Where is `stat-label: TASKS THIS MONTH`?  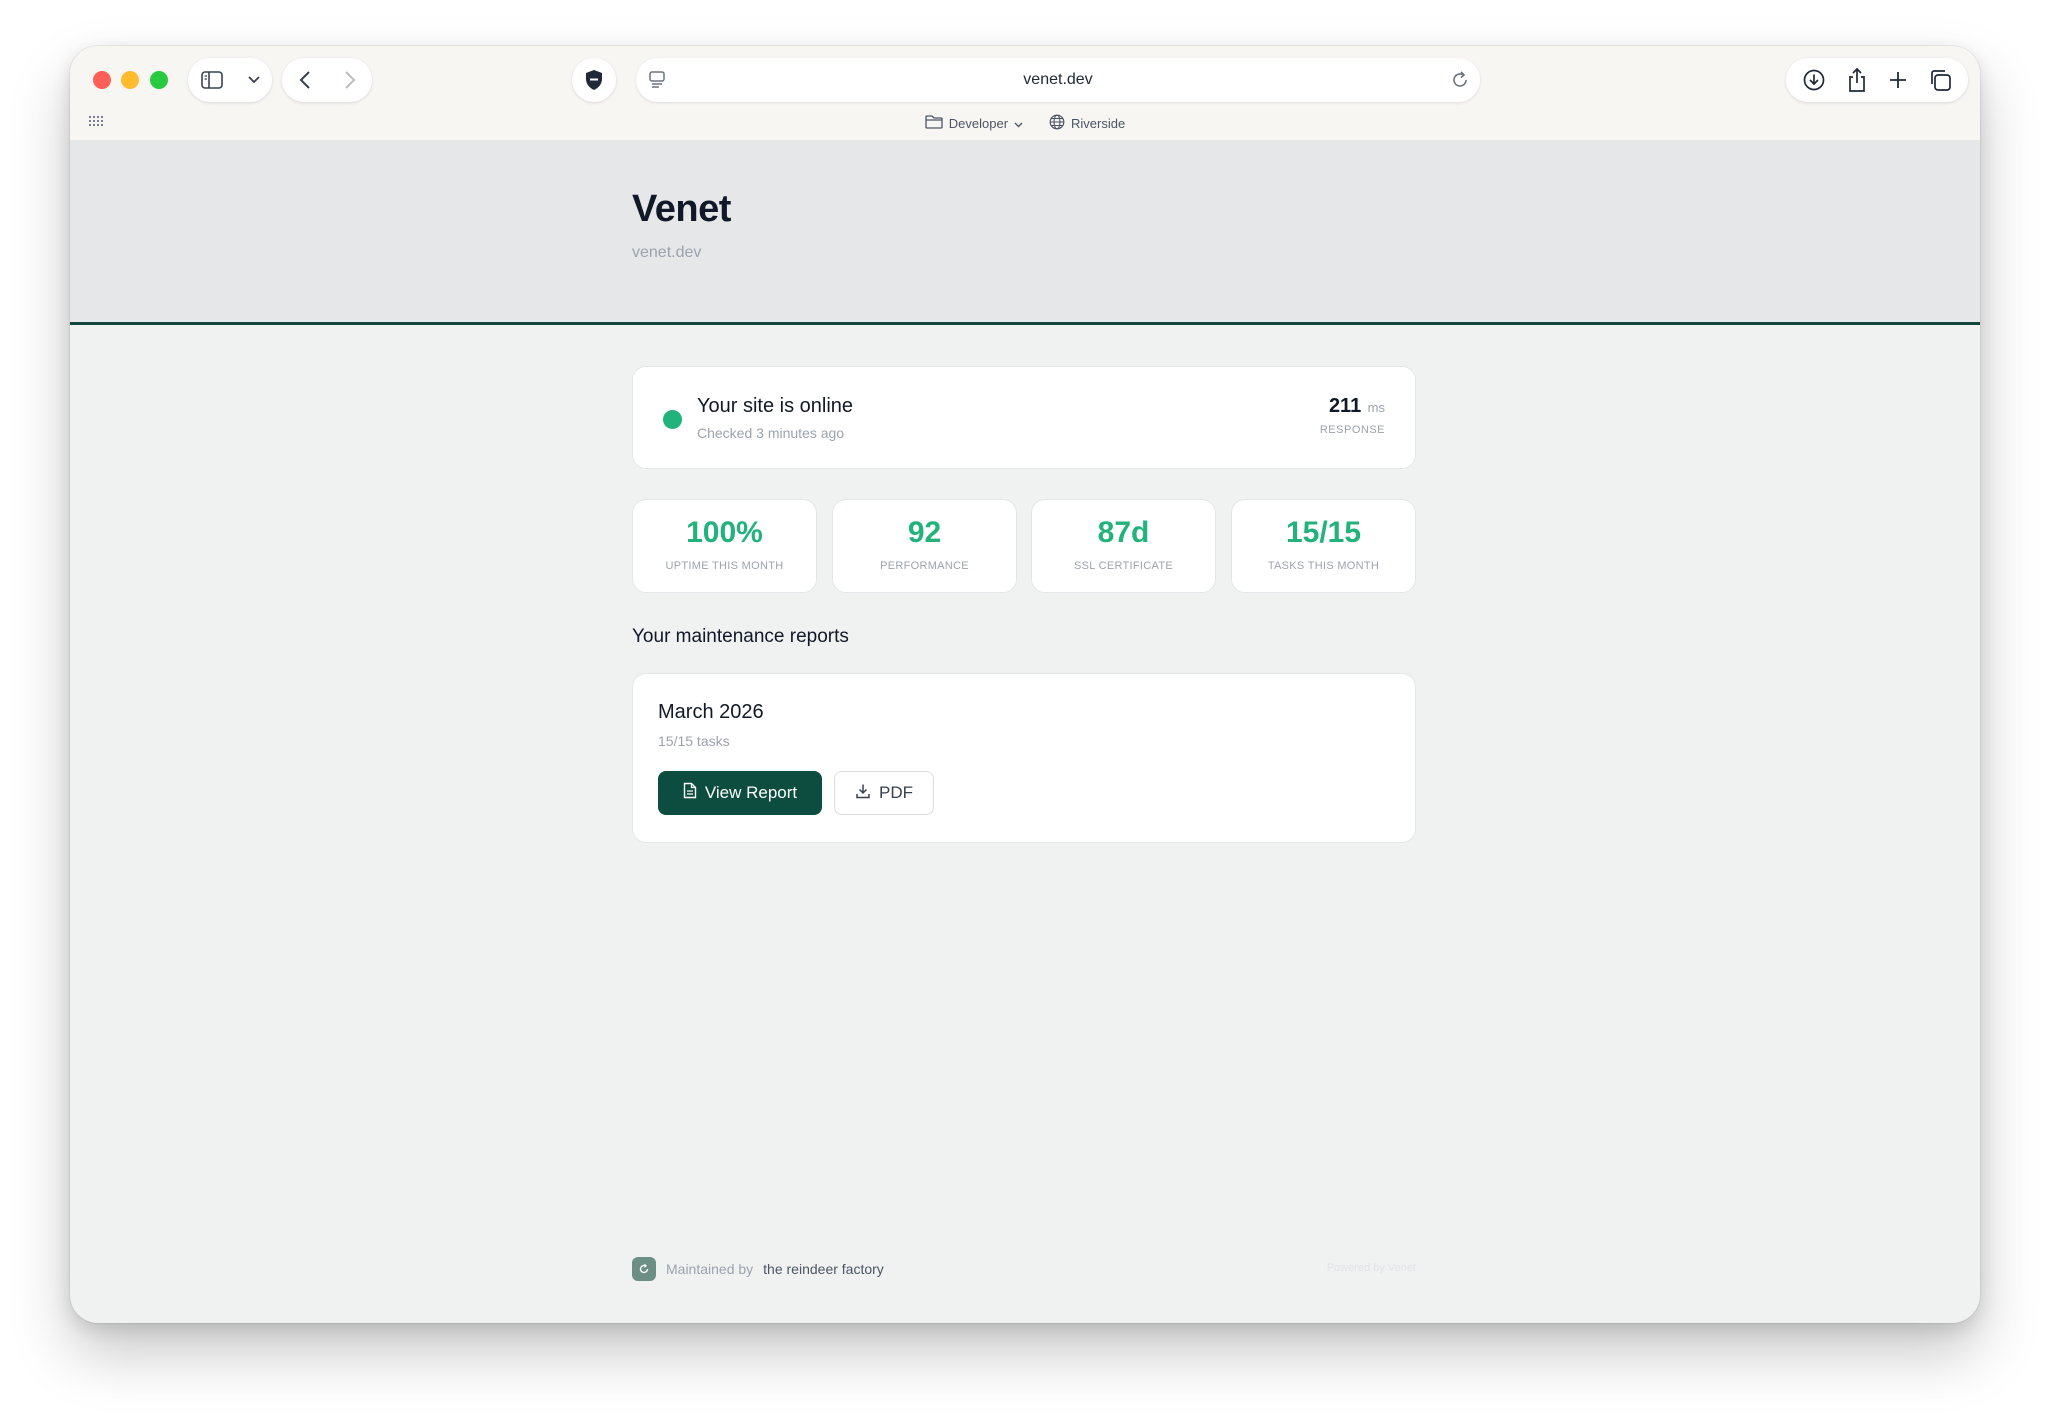
stat-label: TASKS THIS MONTH is located at coordinates (1323, 566).